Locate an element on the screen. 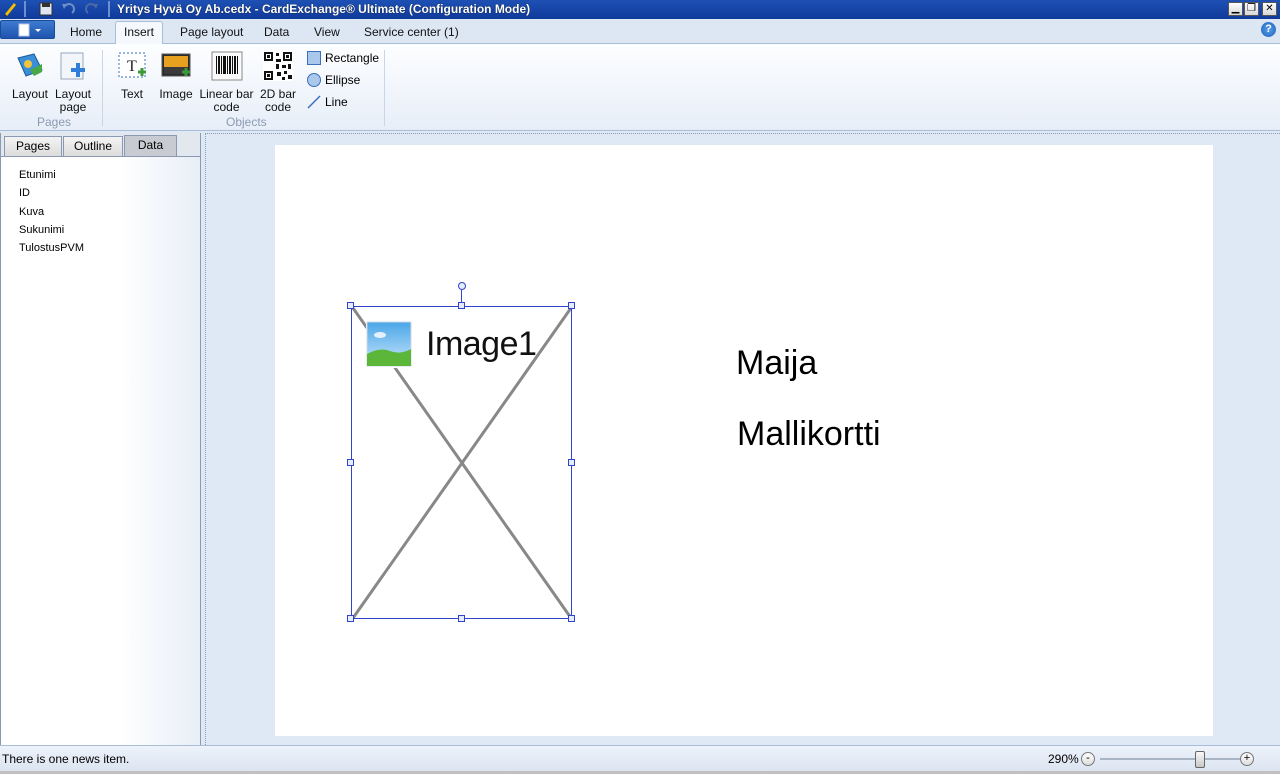 The width and height of the screenshot is (1280, 774). insert-ellipse-button: Ellipse is located at coordinates (333, 80).